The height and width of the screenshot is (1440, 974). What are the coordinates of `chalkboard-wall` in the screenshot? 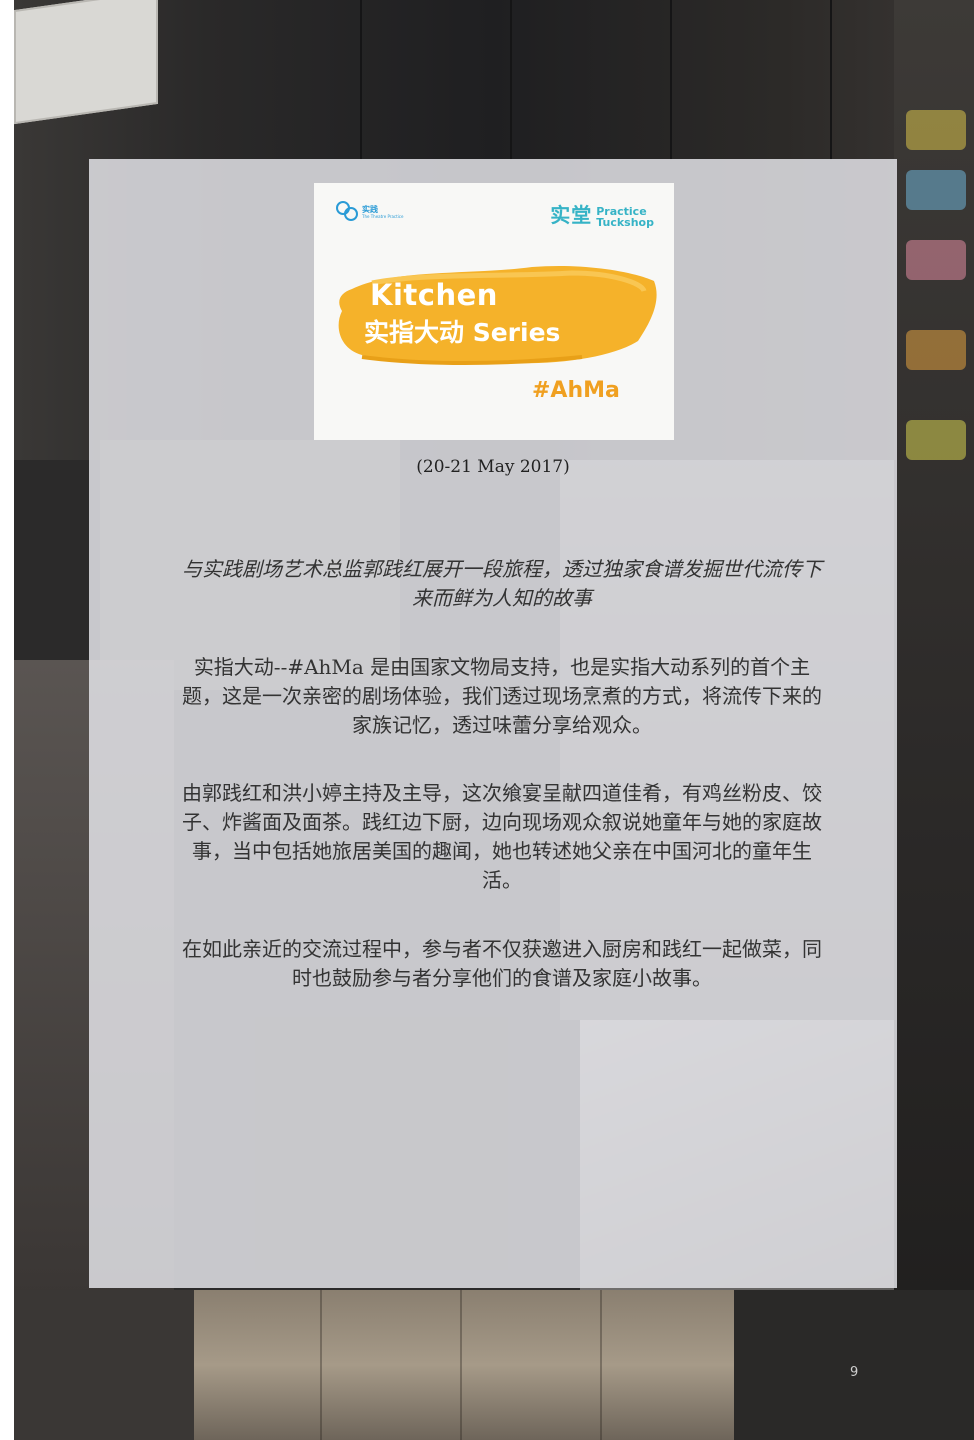 It's located at (934, 720).